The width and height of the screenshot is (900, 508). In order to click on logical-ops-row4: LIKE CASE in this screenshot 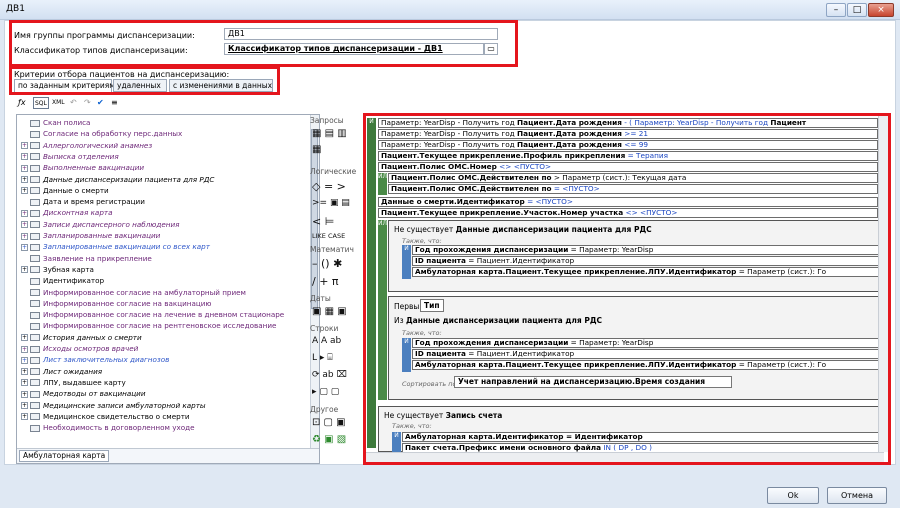, I will do `click(328, 236)`.